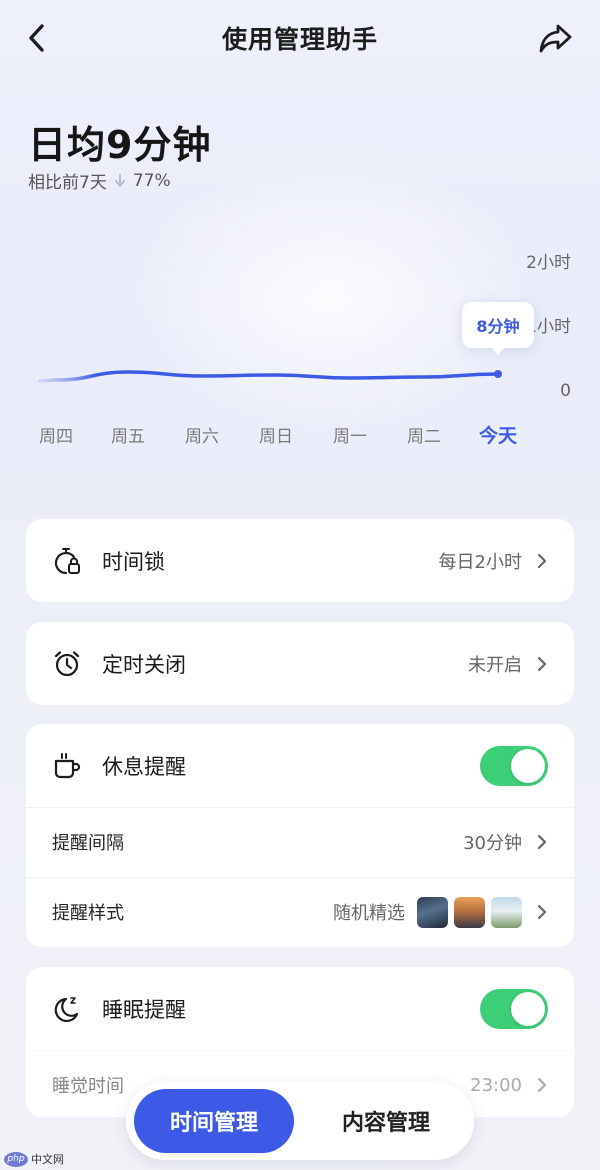  What do you see at coordinates (498, 351) in the screenshot?
I see `tooltip-pointer` at bounding box center [498, 351].